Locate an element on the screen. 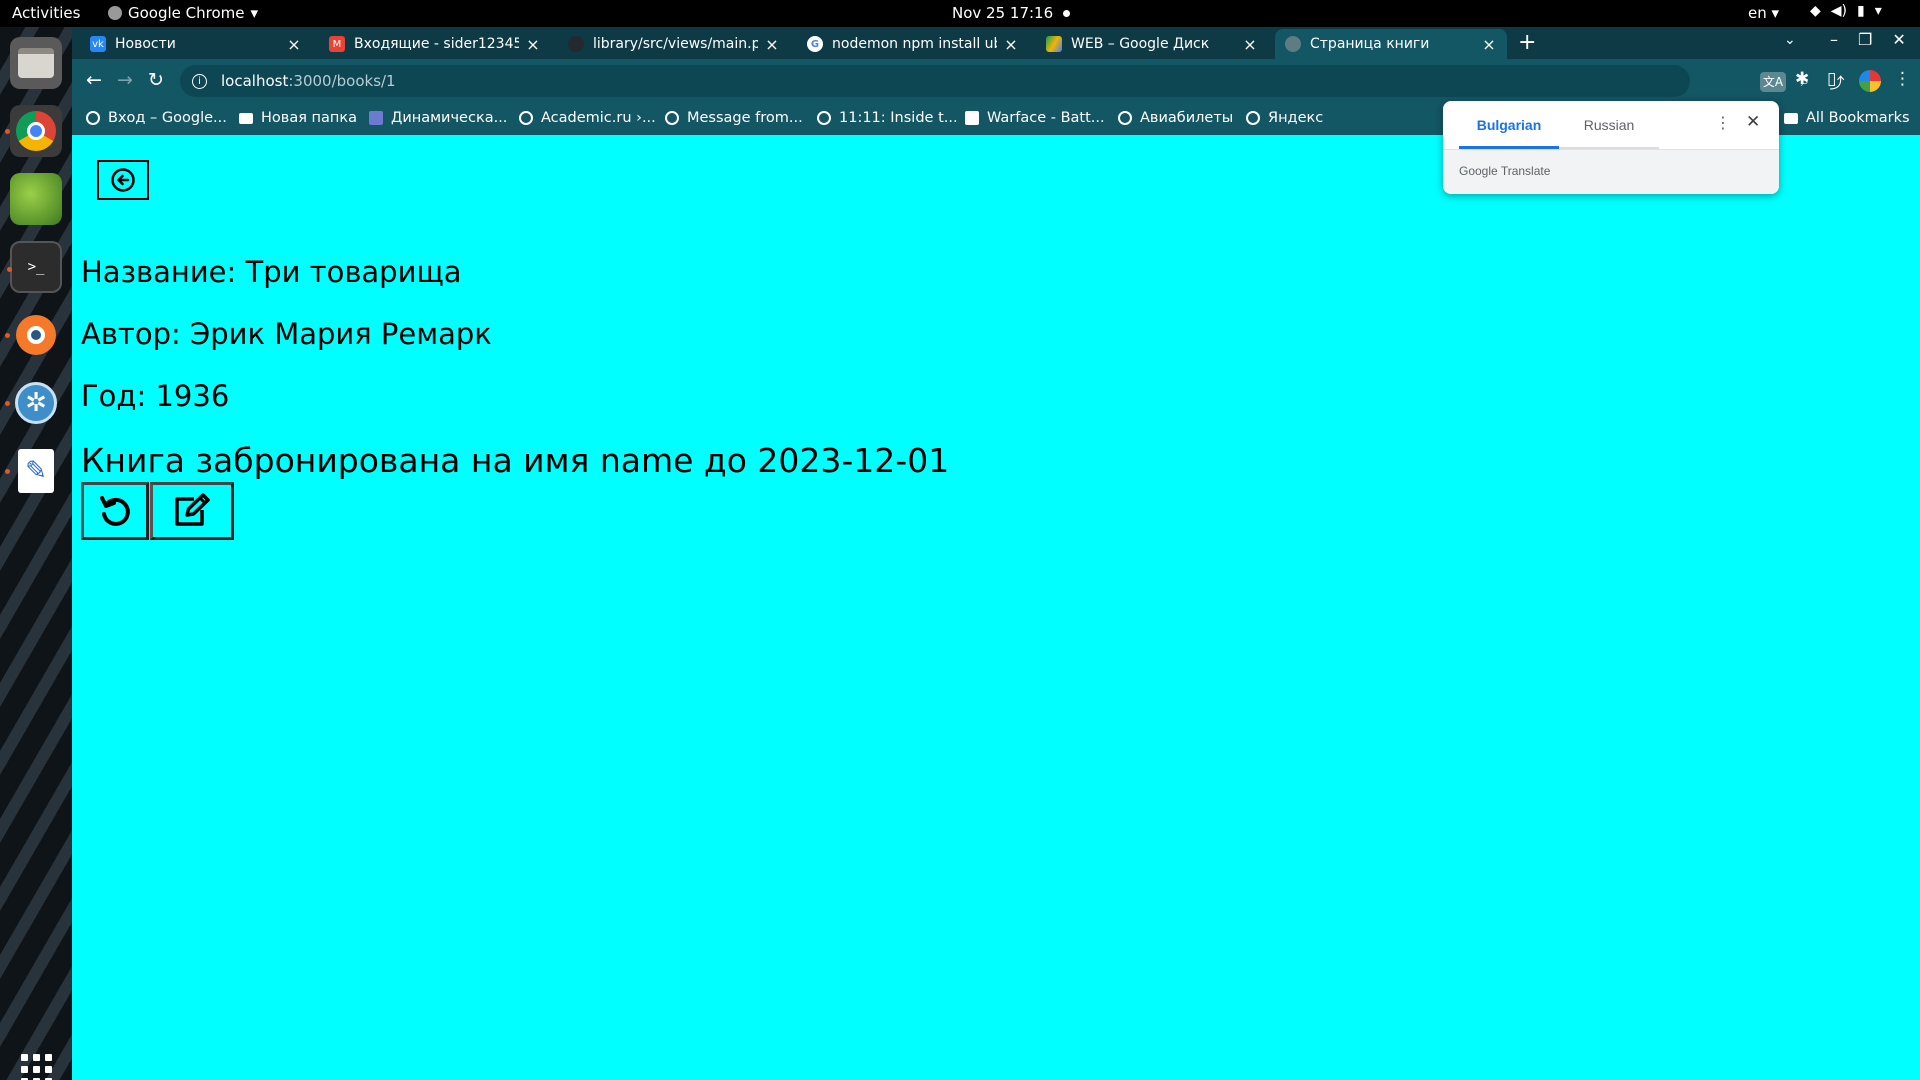  text-editor-icon: ✎ is located at coordinates (36, 471).